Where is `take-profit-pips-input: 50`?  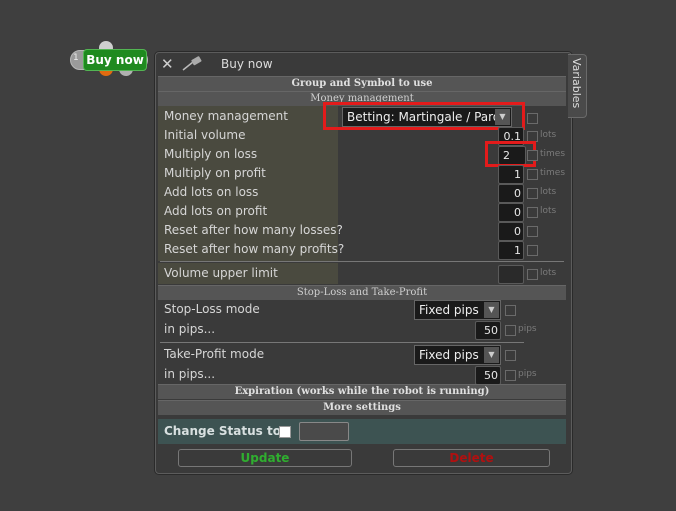 take-profit-pips-input: 50 is located at coordinates (488, 375).